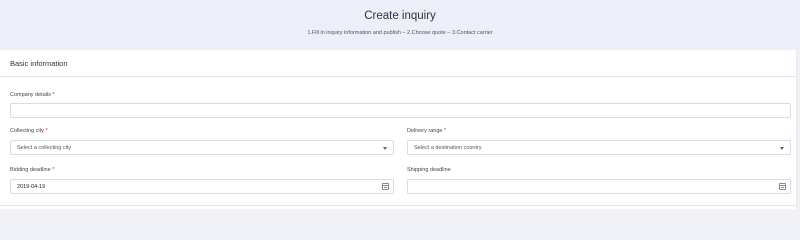 Image resolution: width=800 pixels, height=240 pixels. What do you see at coordinates (398, 63) in the screenshot?
I see `card-header: Basic information` at bounding box center [398, 63].